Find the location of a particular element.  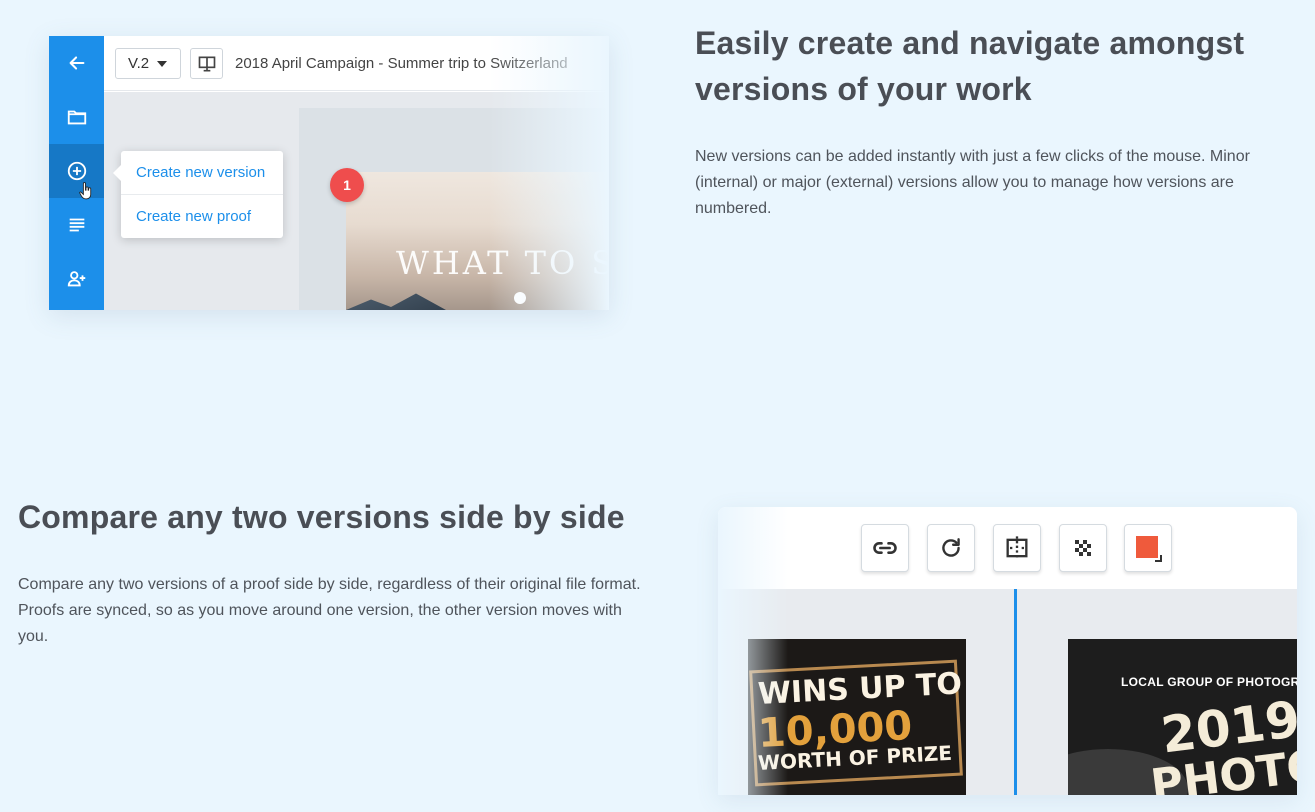

list-button is located at coordinates (76, 225).